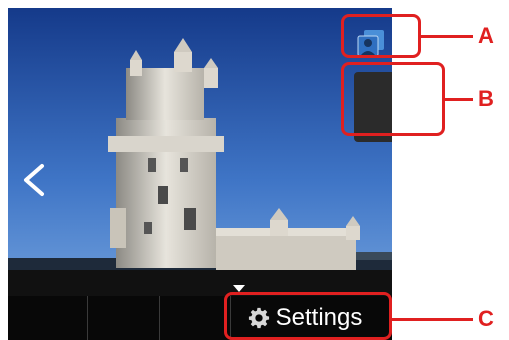  I want to click on callout-box-b, so click(393, 99).